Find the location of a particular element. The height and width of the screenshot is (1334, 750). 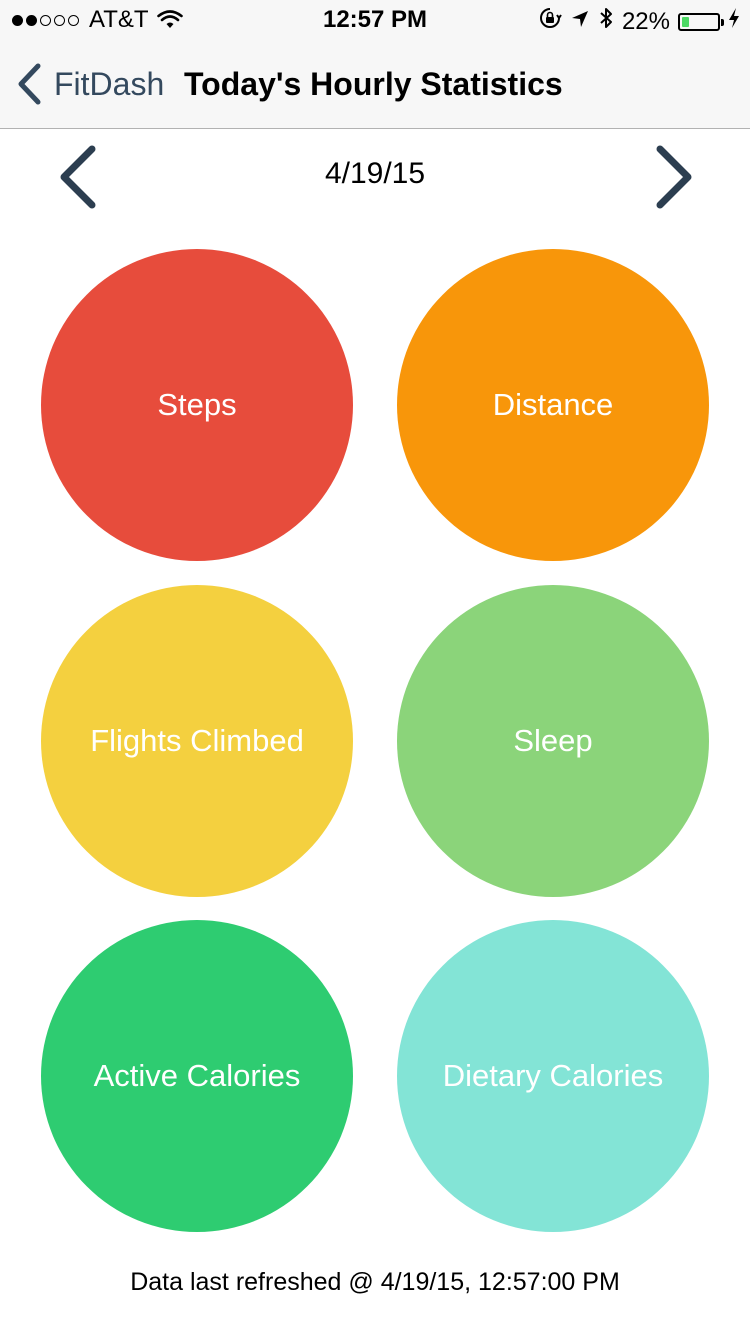

dietary-calories-label: Dietary Calories is located at coordinates (553, 1075).